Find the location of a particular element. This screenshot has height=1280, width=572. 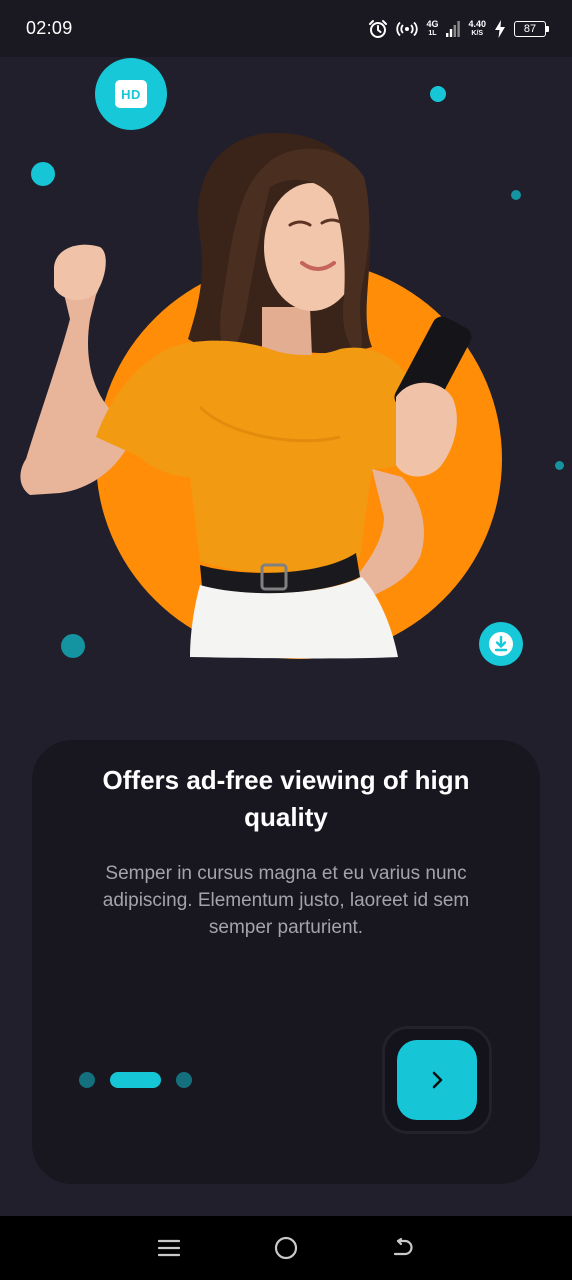

alarm-icon is located at coordinates (378, 29).